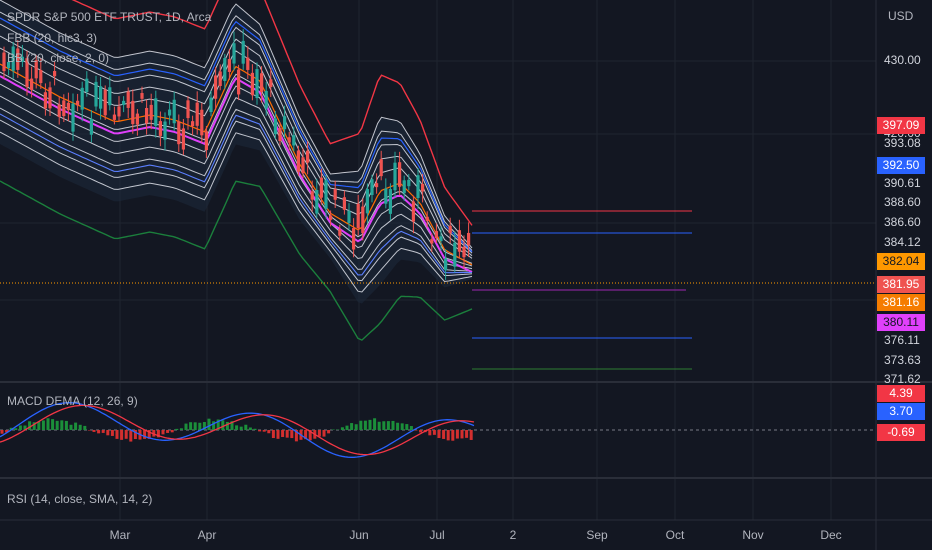  I want to click on symbol-legend: SPDR S&P 500 ETF TRUST, 1D, Arca, so click(109, 17).